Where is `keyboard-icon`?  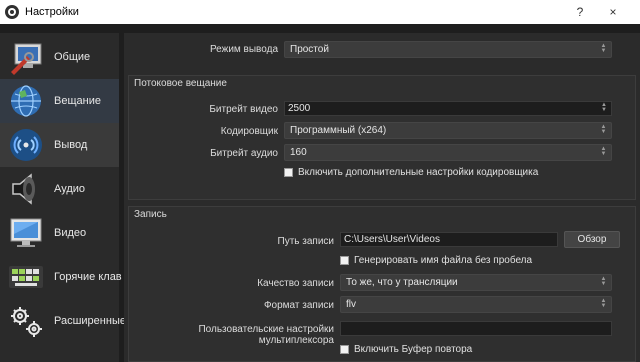
keyboard-icon is located at coordinates (26, 277).